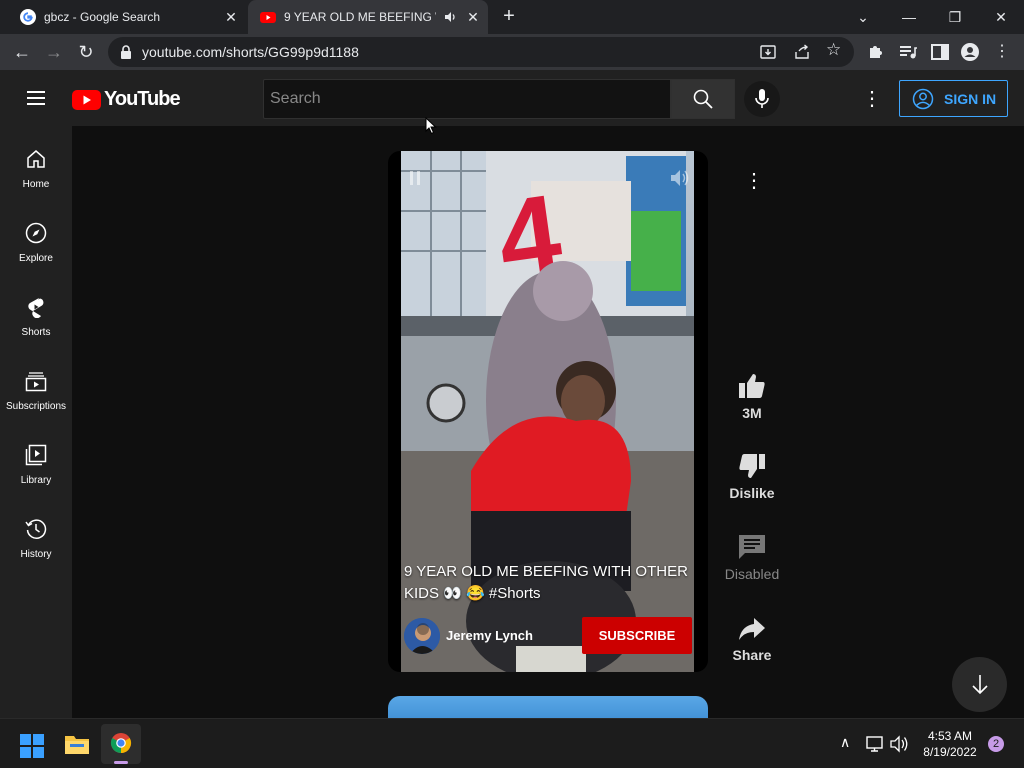 Image resolution: width=1024 pixels, height=768 pixels. I want to click on address-bar: youtube.com/shorts/GG99p9d1188 ☆, so click(481, 52).